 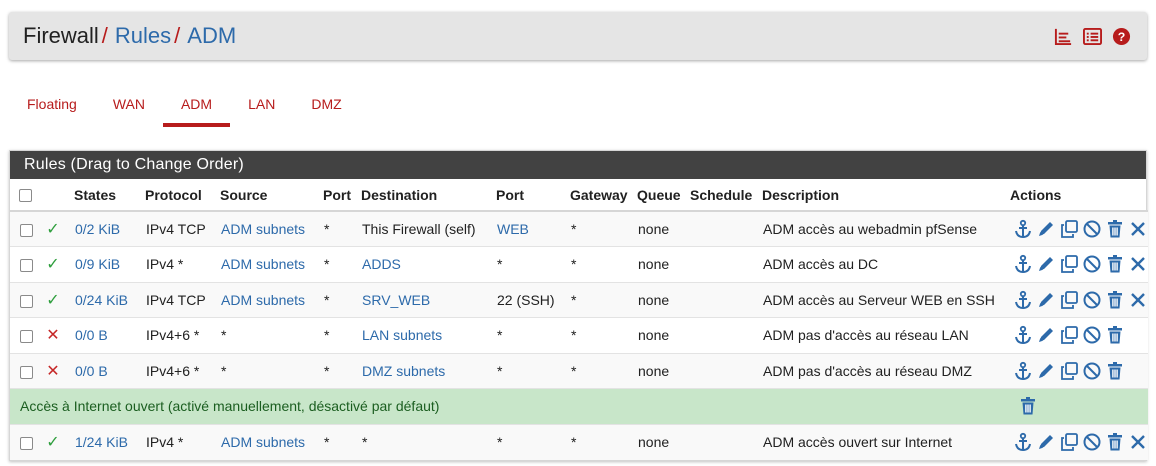 I want to click on rule-destination: SRV_WEB, so click(x=424, y=299).